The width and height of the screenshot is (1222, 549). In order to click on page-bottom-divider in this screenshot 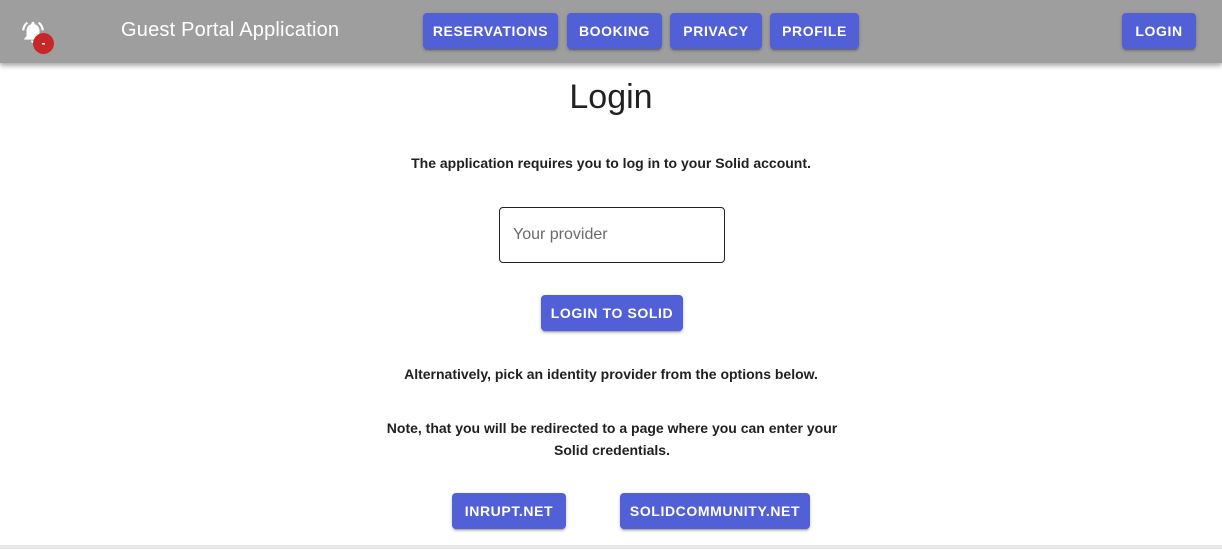, I will do `click(611, 547)`.